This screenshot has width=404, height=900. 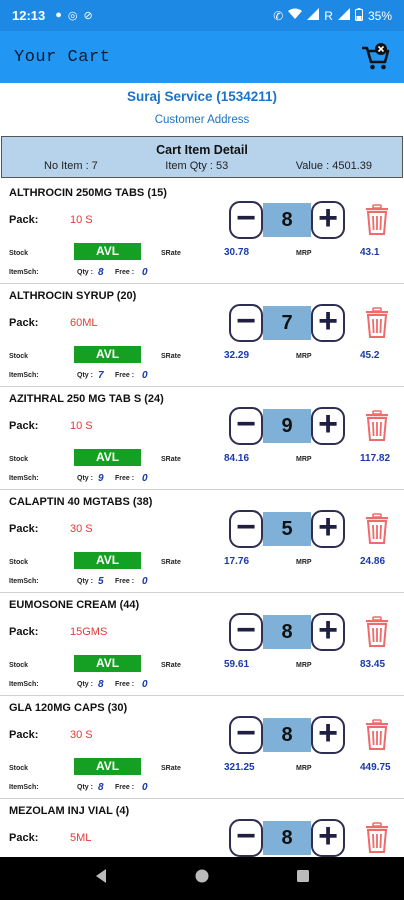 I want to click on qty-value: 5, so click(x=101, y=581).